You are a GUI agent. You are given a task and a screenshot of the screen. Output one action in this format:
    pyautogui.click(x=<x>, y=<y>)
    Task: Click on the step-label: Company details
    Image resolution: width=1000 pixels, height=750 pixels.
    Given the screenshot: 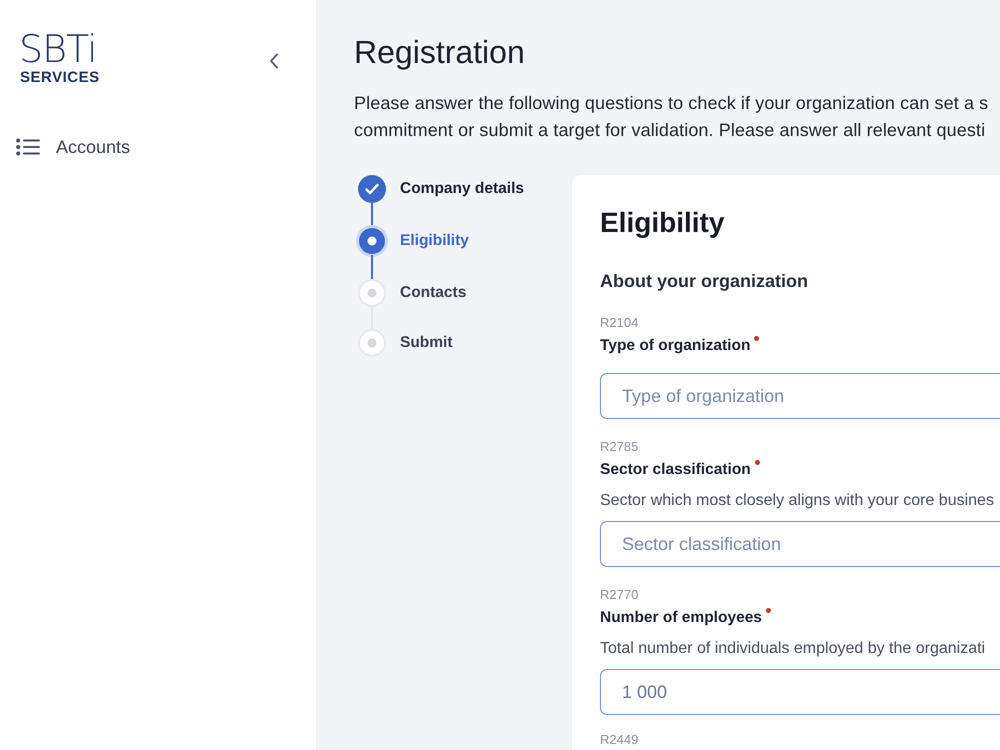 What is the action you would take?
    pyautogui.click(x=462, y=189)
    